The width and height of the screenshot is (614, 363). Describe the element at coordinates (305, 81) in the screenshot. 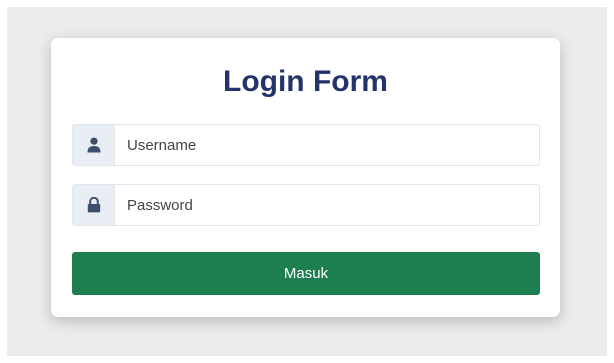

I see `form-title: Login Form` at that location.